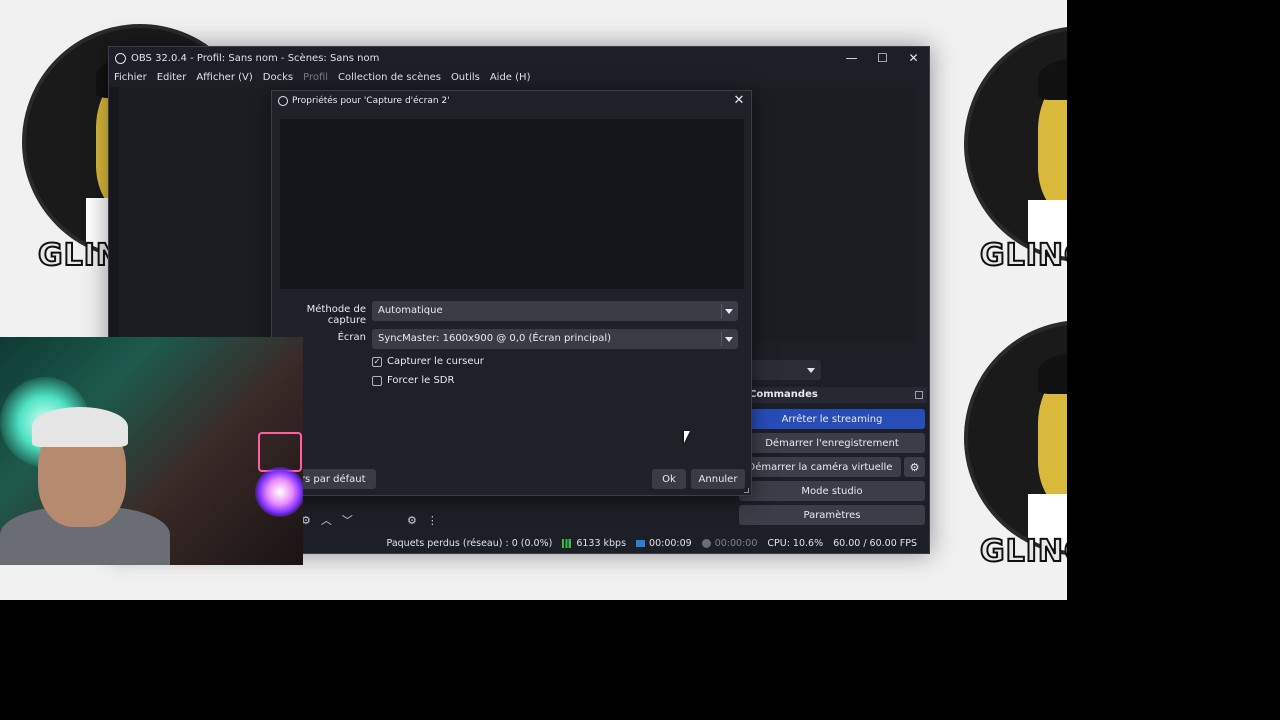 Image resolution: width=1280 pixels, height=720 pixels. I want to click on controls-dock-title: Commandes, so click(832, 395).